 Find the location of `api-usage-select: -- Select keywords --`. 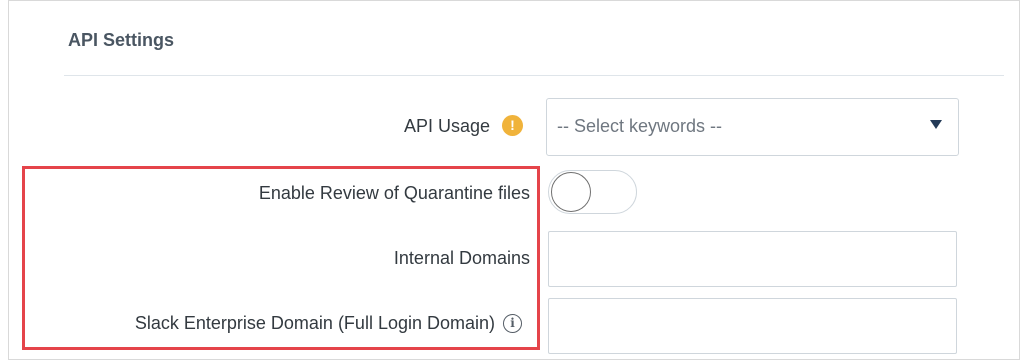

api-usage-select: -- Select keywords -- is located at coordinates (752, 127).